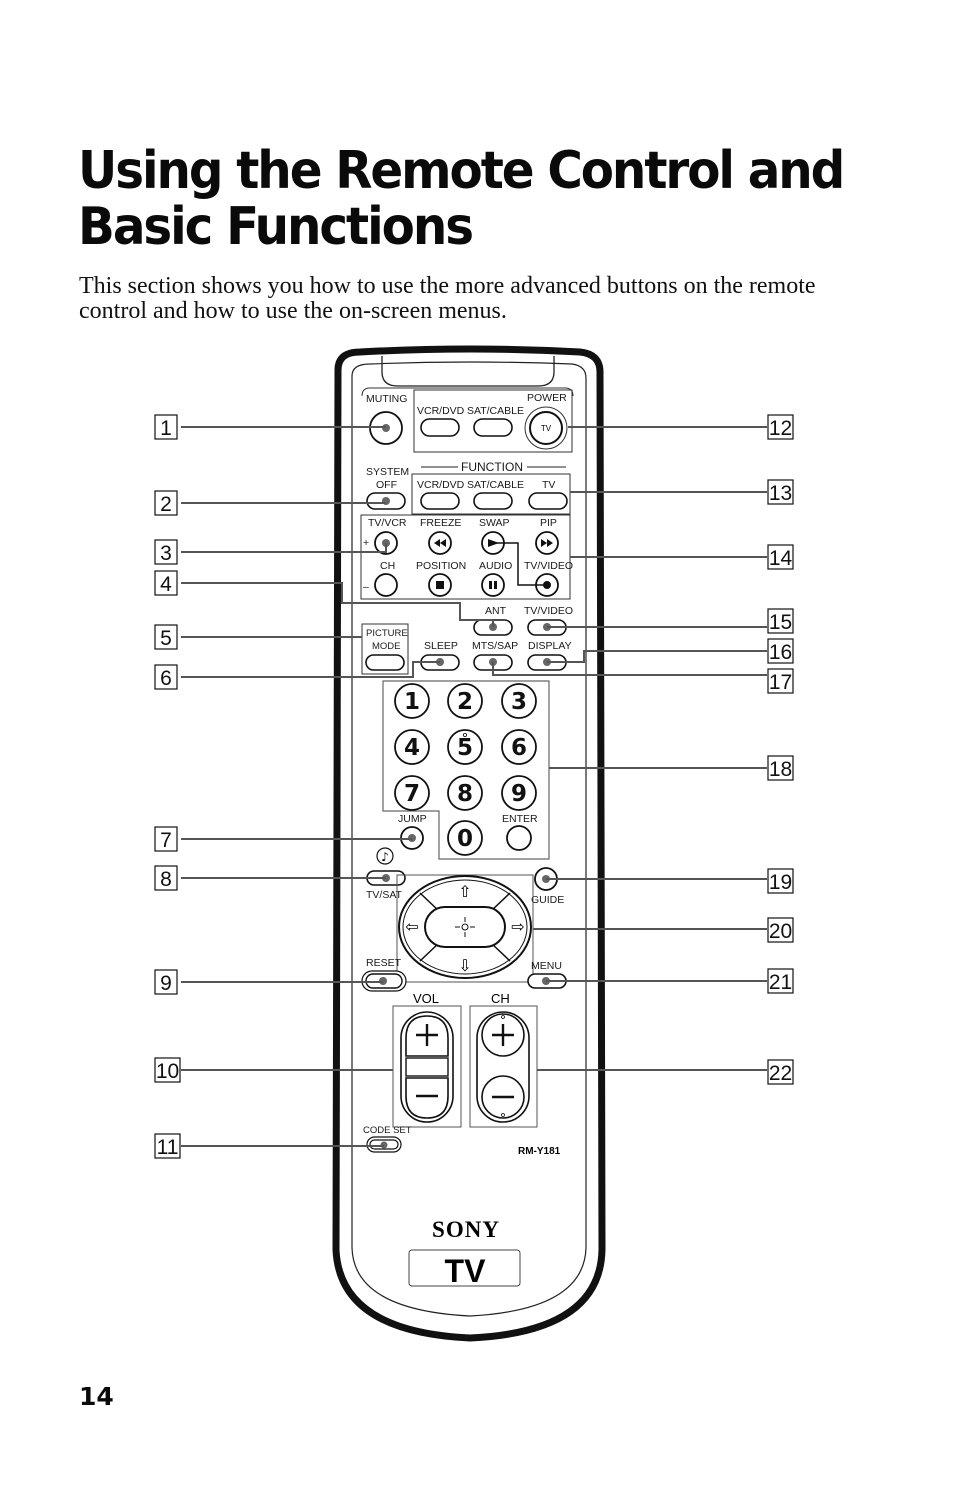 Image resolution: width=954 pixels, height=1487 pixels. What do you see at coordinates (441, 566) in the screenshot?
I see `position-label: POSITION` at bounding box center [441, 566].